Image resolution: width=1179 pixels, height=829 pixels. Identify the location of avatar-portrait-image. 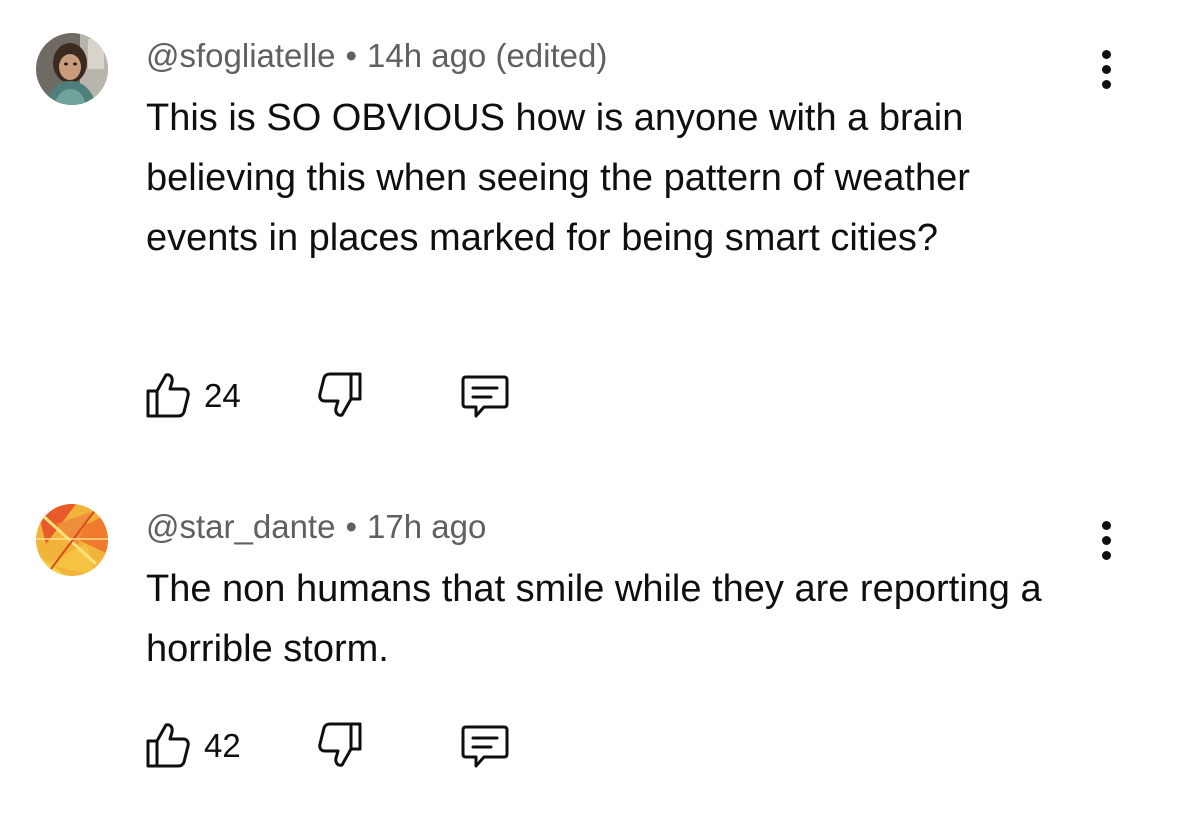
(72, 69).